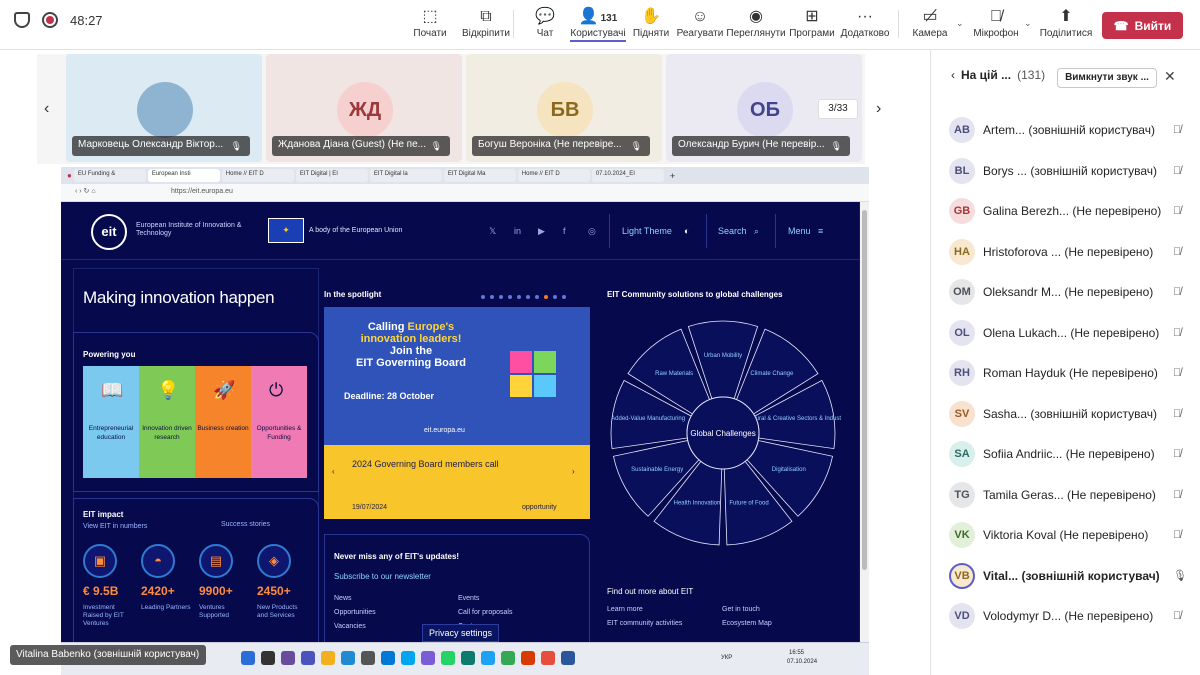 The image size is (1200, 675). Describe the element at coordinates (1071, 576) in the screenshot. I see `participant-row: VB Vital... (зовнішній користувач) 🎙` at that location.